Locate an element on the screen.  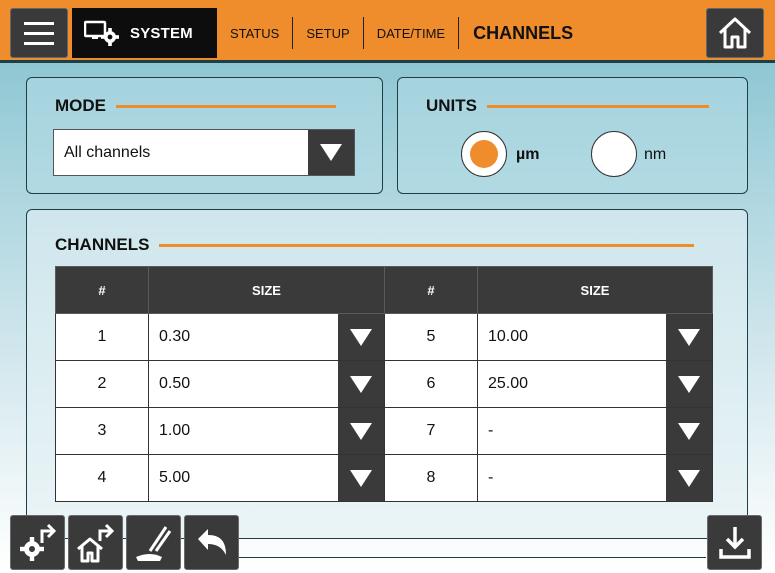
table-row: 2 0.50 6 25.00 is located at coordinates (384, 384).